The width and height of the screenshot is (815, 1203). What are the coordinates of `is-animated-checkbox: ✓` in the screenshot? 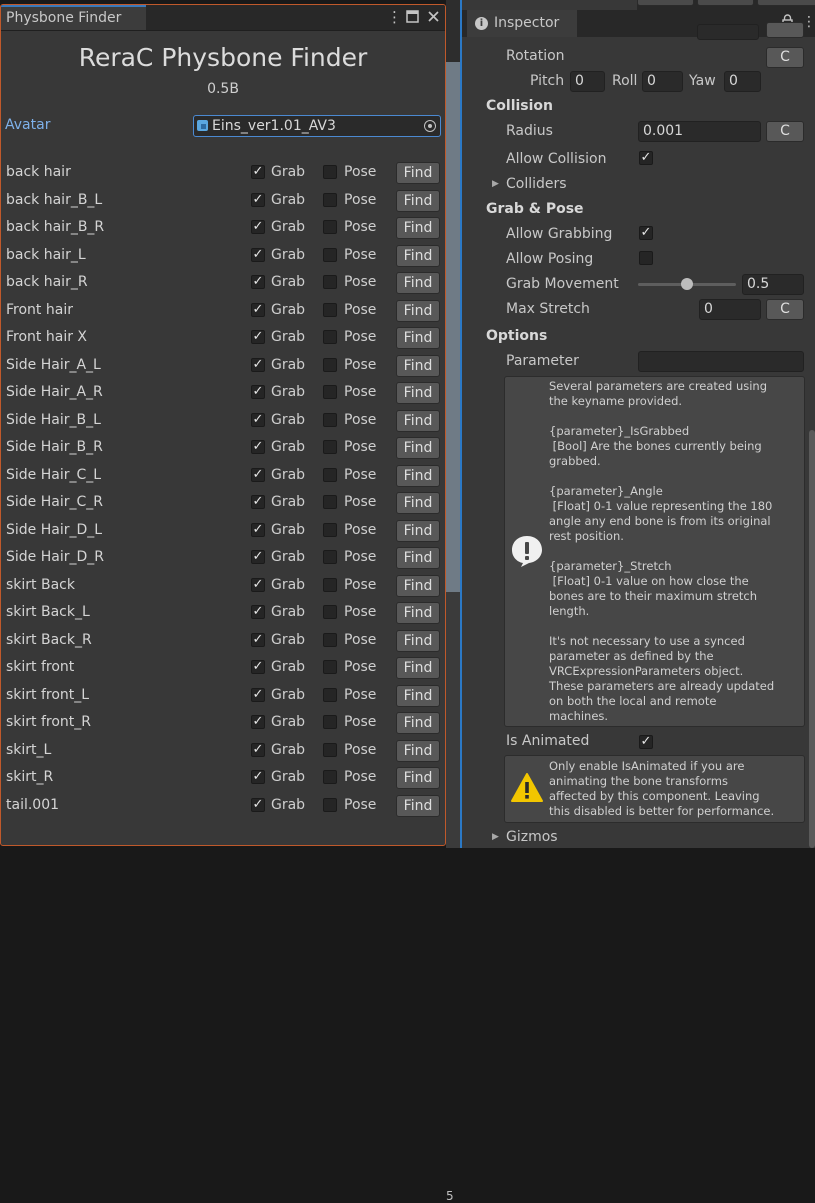 It's located at (646, 742).